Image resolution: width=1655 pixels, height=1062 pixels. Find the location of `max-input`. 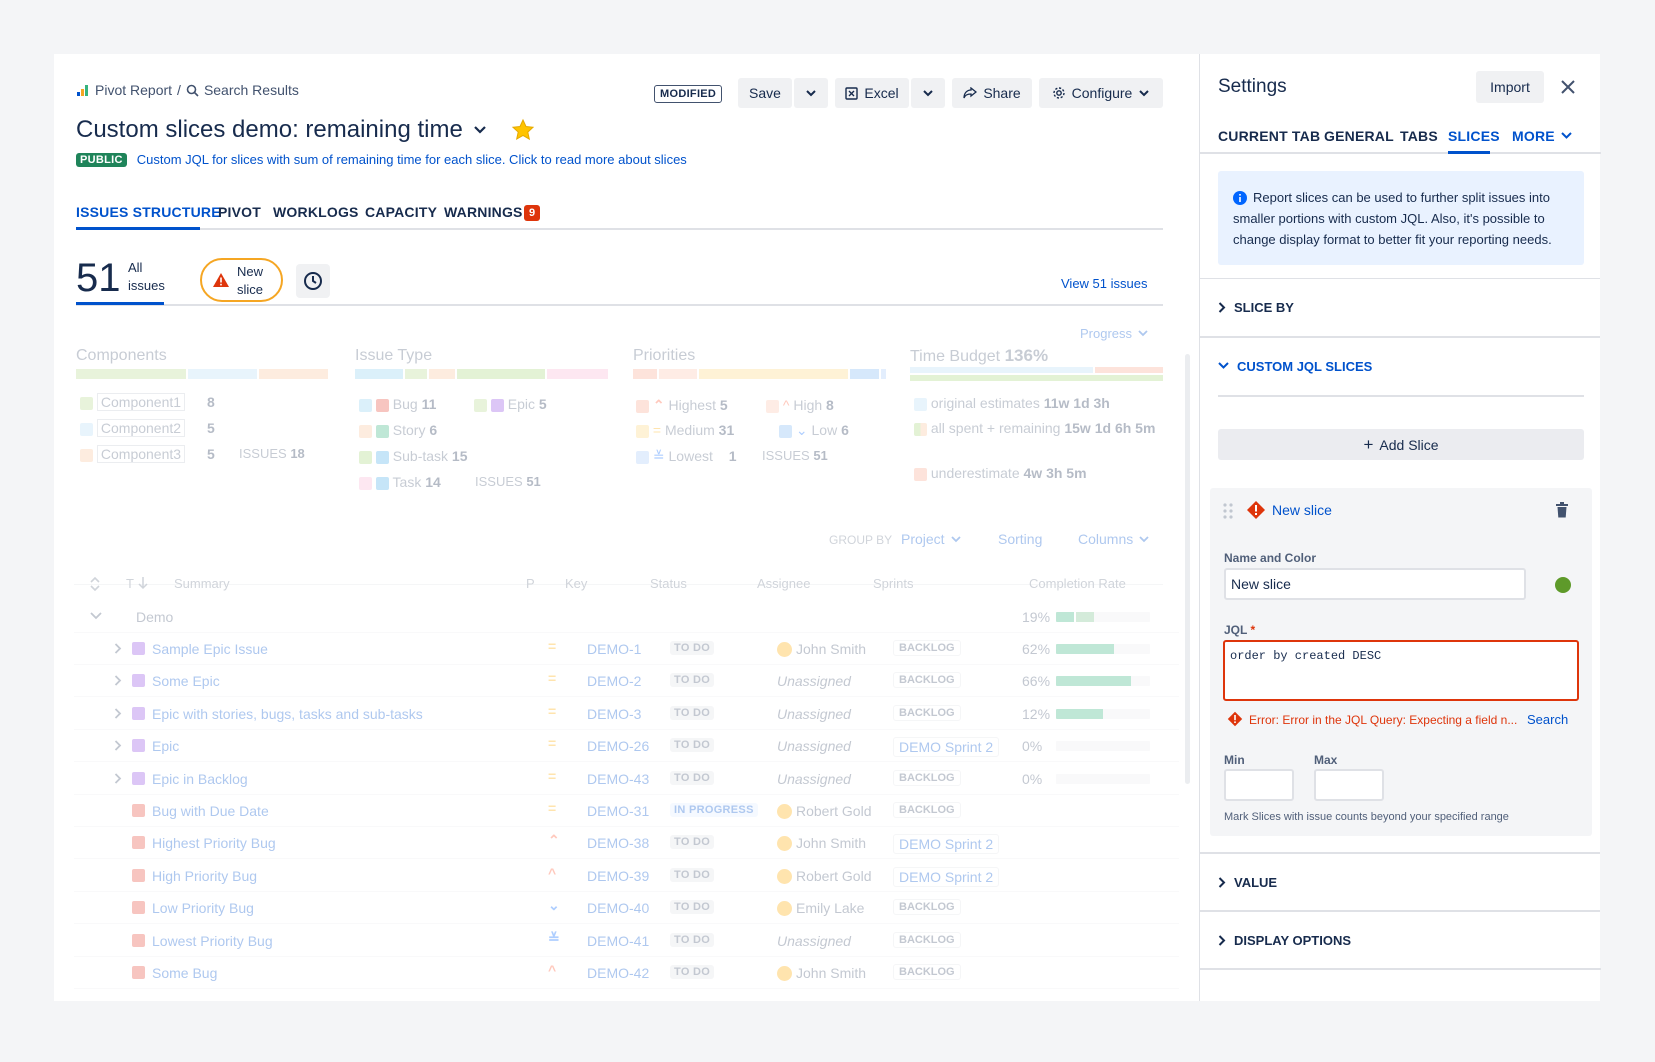

max-input is located at coordinates (1349, 785).